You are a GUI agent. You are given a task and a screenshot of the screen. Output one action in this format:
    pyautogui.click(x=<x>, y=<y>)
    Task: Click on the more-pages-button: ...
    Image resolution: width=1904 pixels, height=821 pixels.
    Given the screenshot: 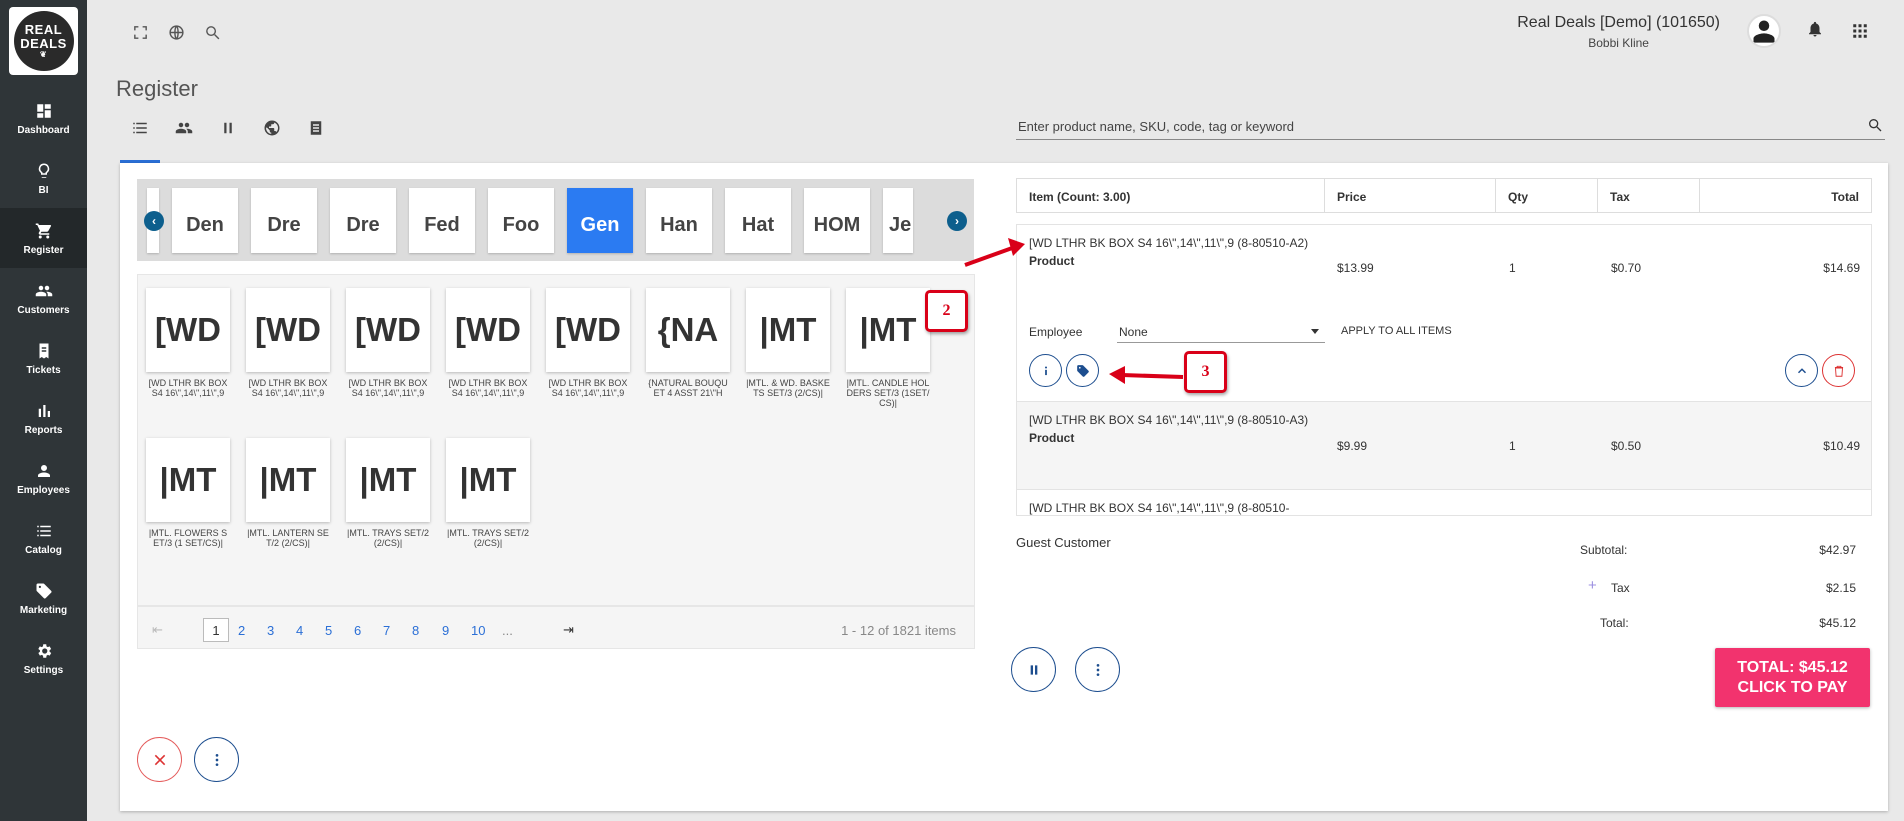 What is the action you would take?
    pyautogui.click(x=507, y=630)
    